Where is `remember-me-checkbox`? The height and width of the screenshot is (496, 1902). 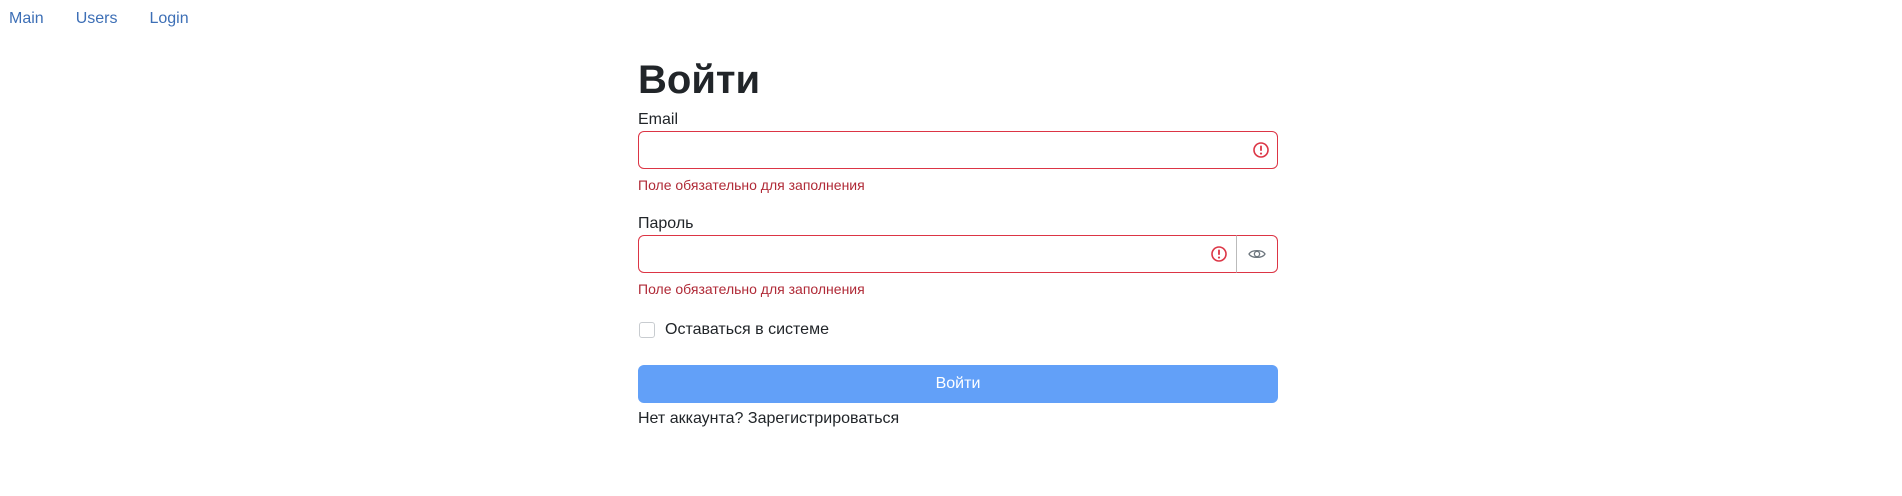 remember-me-checkbox is located at coordinates (647, 330).